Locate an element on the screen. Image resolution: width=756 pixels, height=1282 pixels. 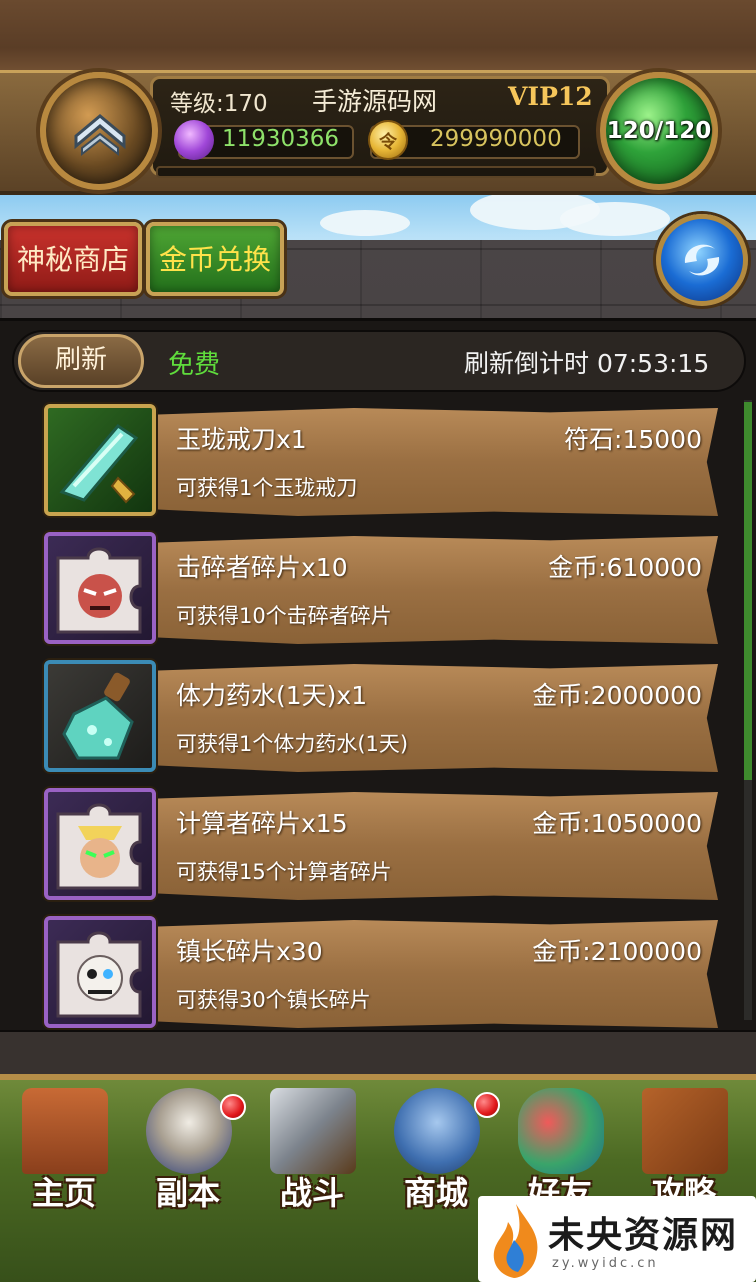
jade-blade-icon is located at coordinates (100, 460).